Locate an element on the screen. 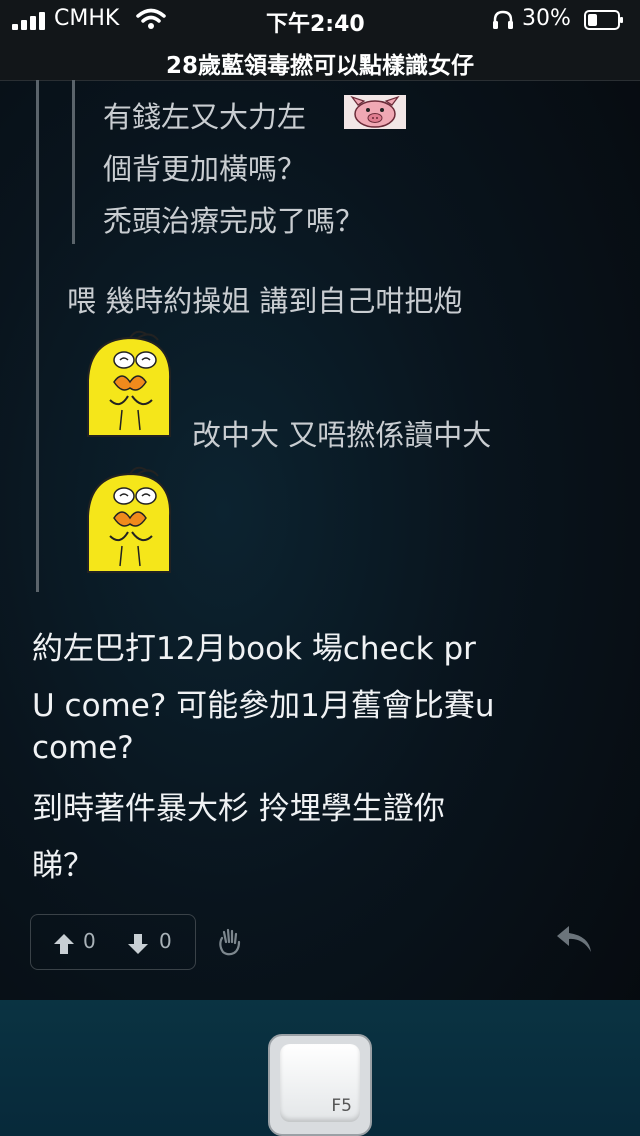  message-line: 約左巴打12月book 場check pr is located at coordinates (254, 649).